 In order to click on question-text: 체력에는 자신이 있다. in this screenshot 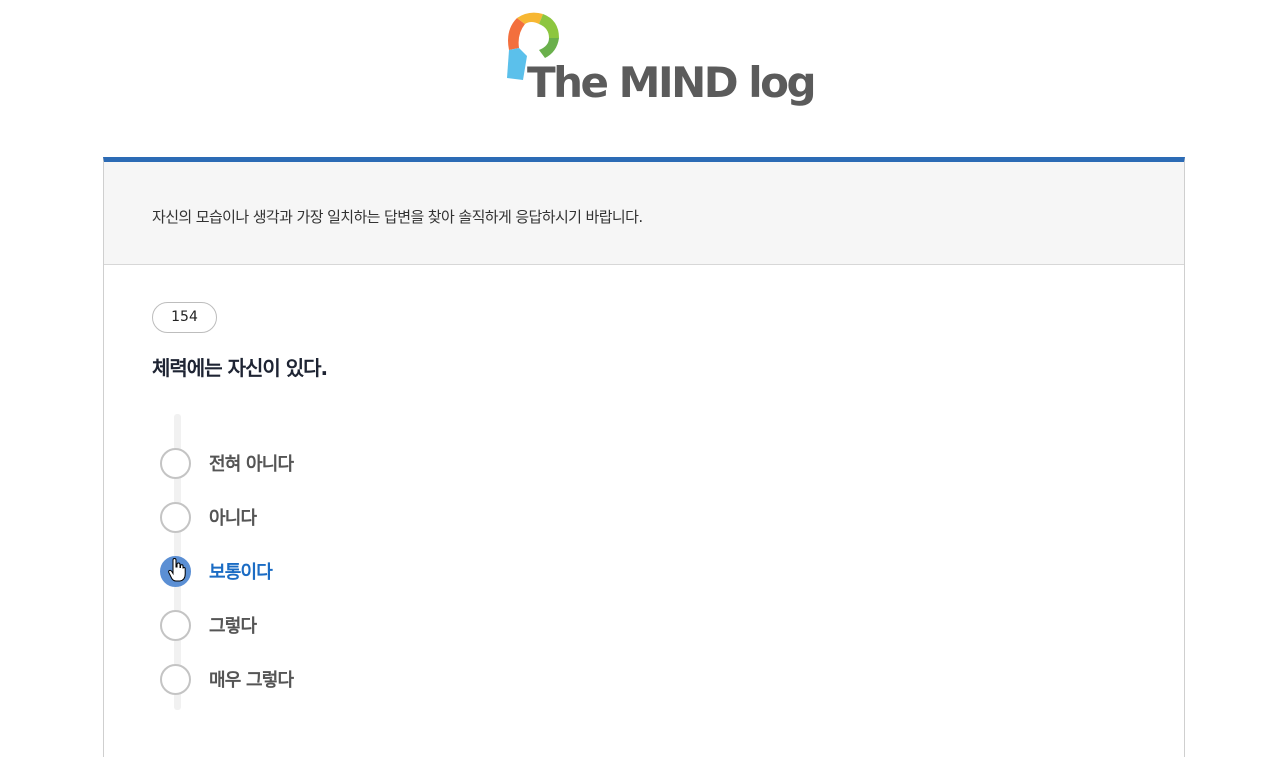, I will do `click(240, 368)`.